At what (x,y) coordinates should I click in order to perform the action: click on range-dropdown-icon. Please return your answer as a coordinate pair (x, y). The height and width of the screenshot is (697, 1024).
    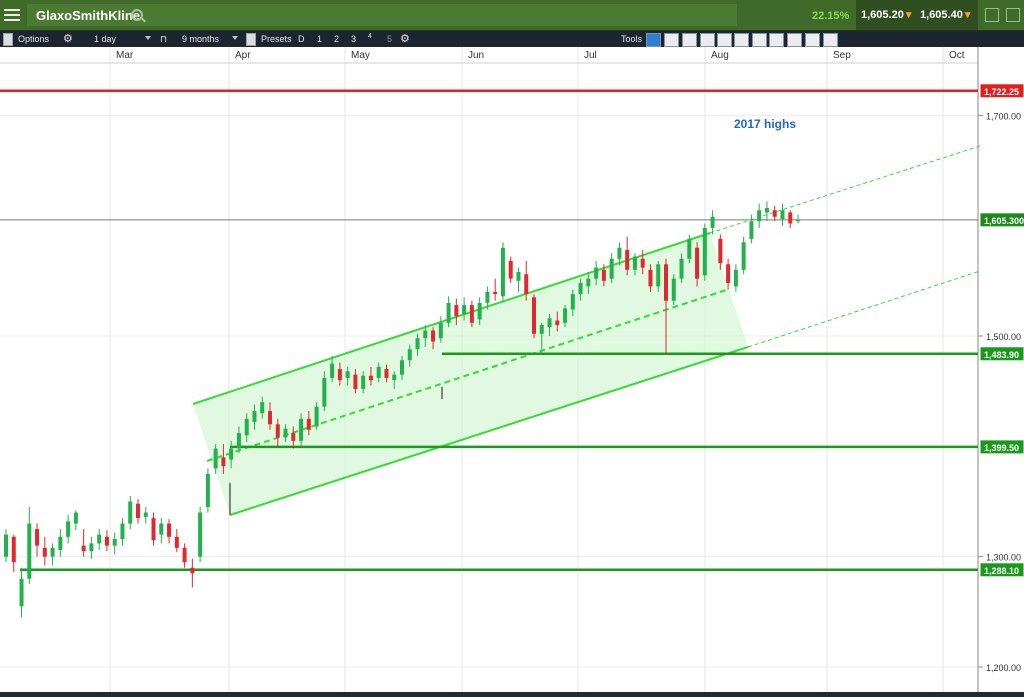
    Looking at the image, I should click on (235, 38).